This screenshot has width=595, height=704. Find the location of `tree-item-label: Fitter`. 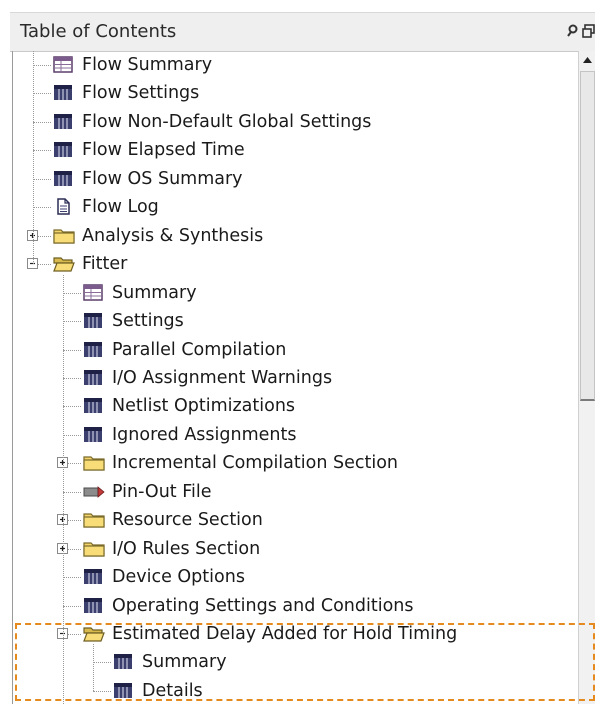

tree-item-label: Fitter is located at coordinates (105, 264).